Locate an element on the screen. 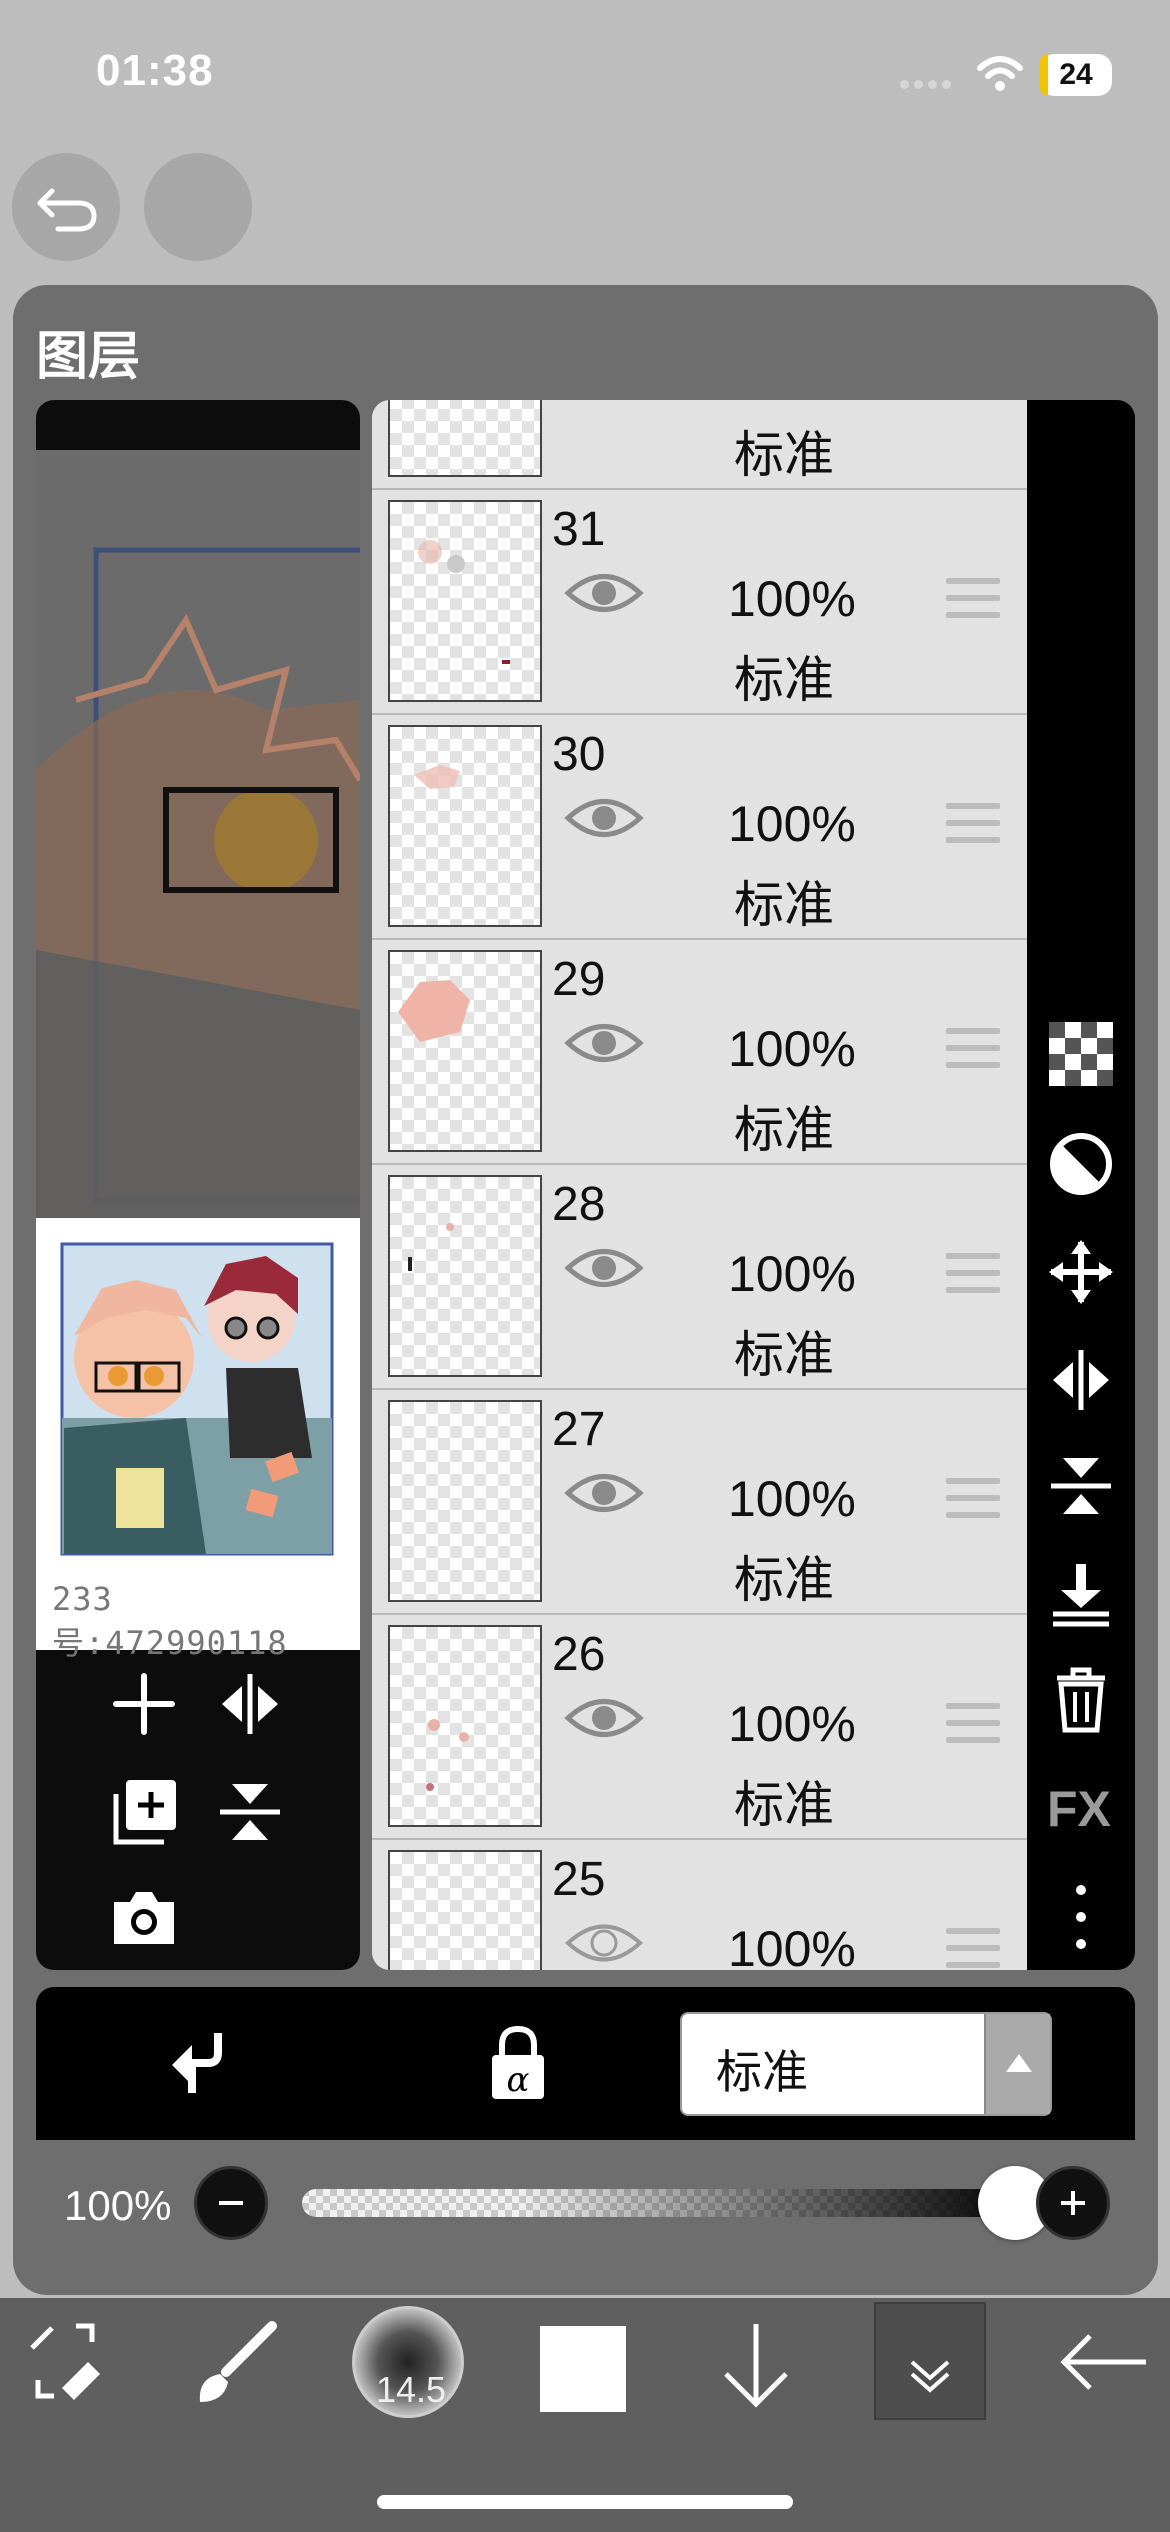 The image size is (1170, 2532). battery-indicator: 24 is located at coordinates (1076, 75).